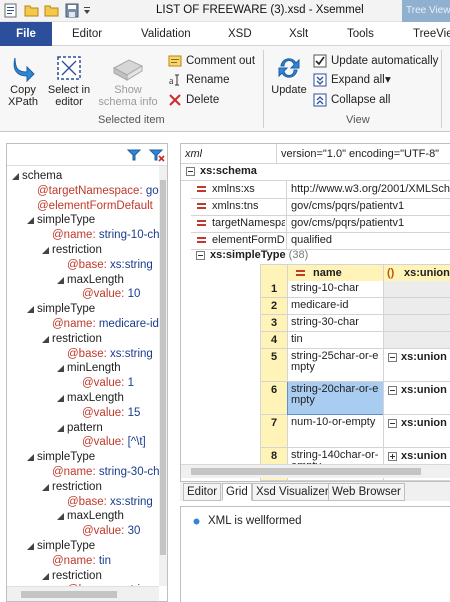 Image resolution: width=450 pixels, height=602 pixels. I want to click on tab-treeview: TreeView, so click(431, 34).